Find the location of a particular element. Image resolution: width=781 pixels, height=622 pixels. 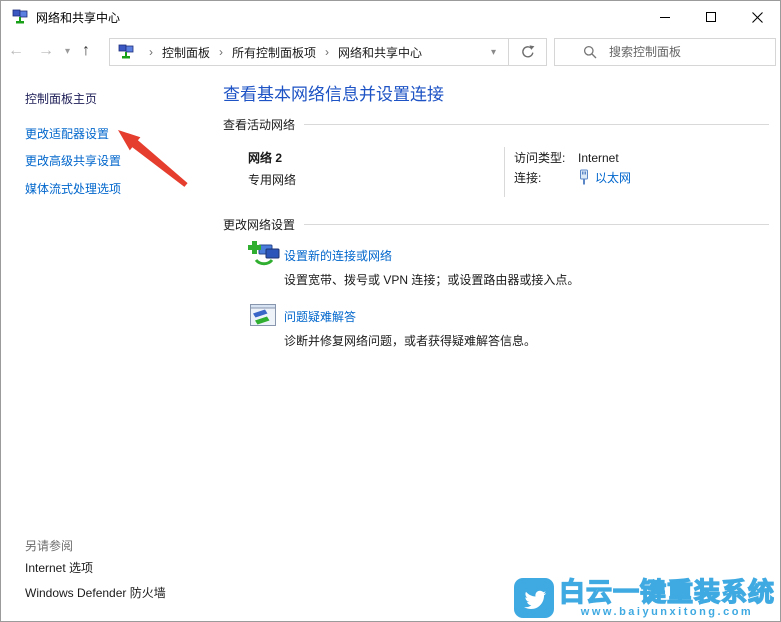

network-app-icon is located at coordinates (20, 16).